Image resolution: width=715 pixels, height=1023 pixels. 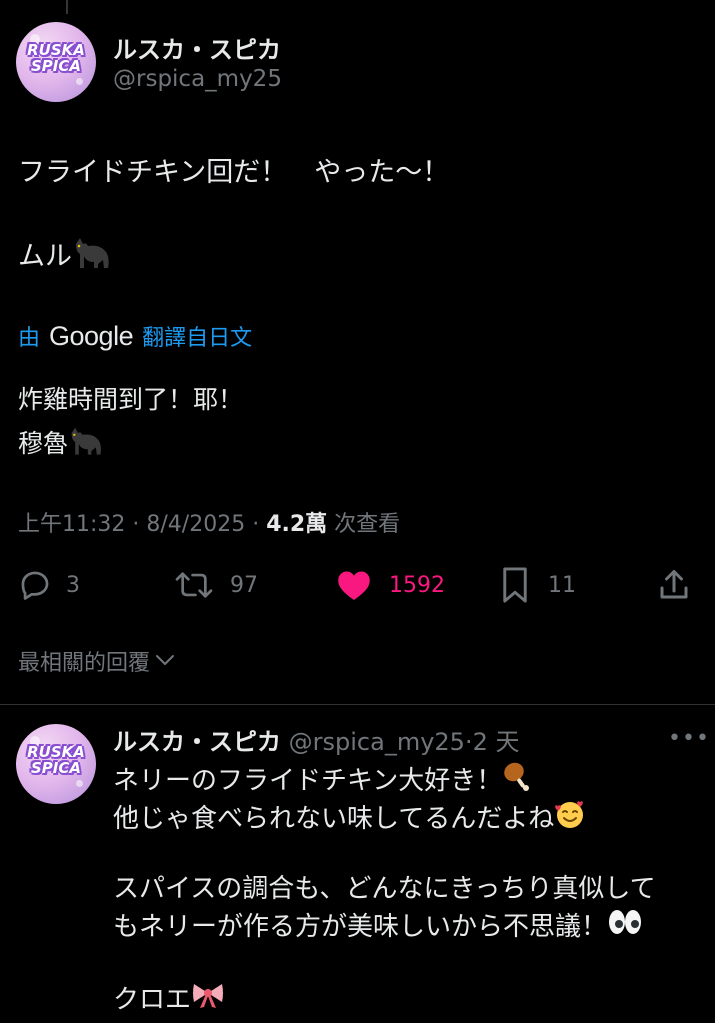 I want to click on share-icon, so click(x=674, y=585).